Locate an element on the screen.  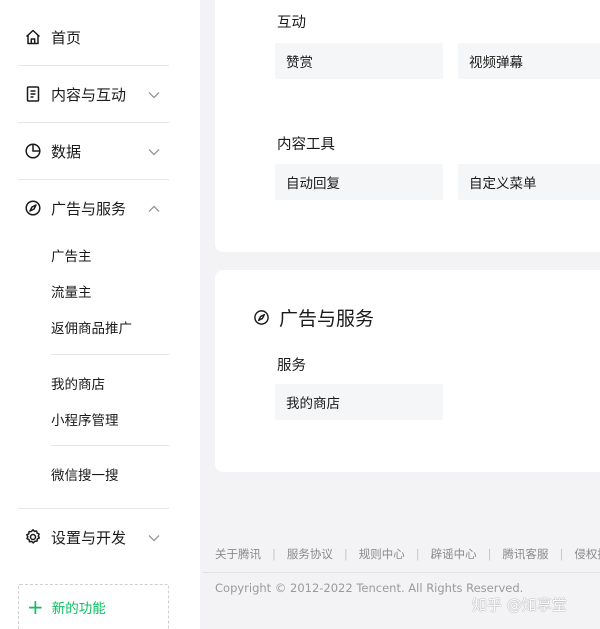
sidebar-item-ads: 广告与服务 is located at coordinates (93, 208).